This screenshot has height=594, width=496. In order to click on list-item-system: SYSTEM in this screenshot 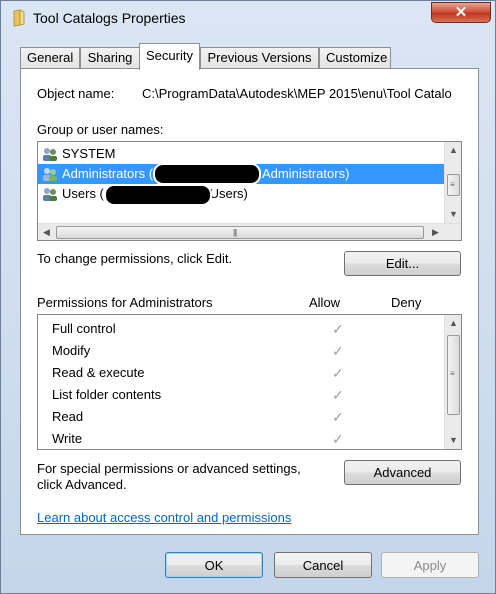, I will do `click(241, 154)`.